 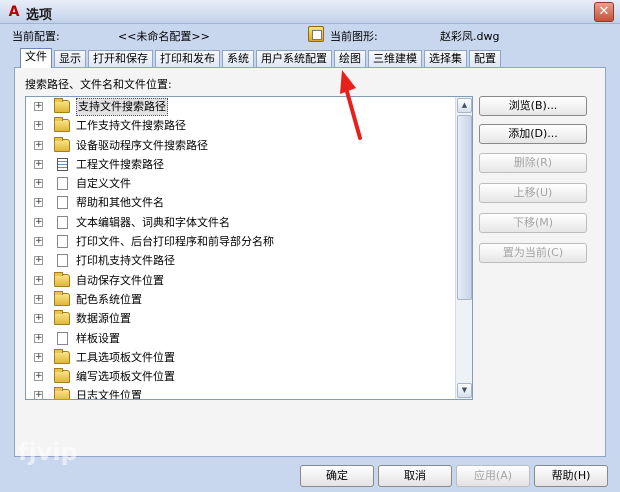 What do you see at coordinates (120, 280) in the screenshot?
I see `tree-item-label: 自动保存文件位置` at bounding box center [120, 280].